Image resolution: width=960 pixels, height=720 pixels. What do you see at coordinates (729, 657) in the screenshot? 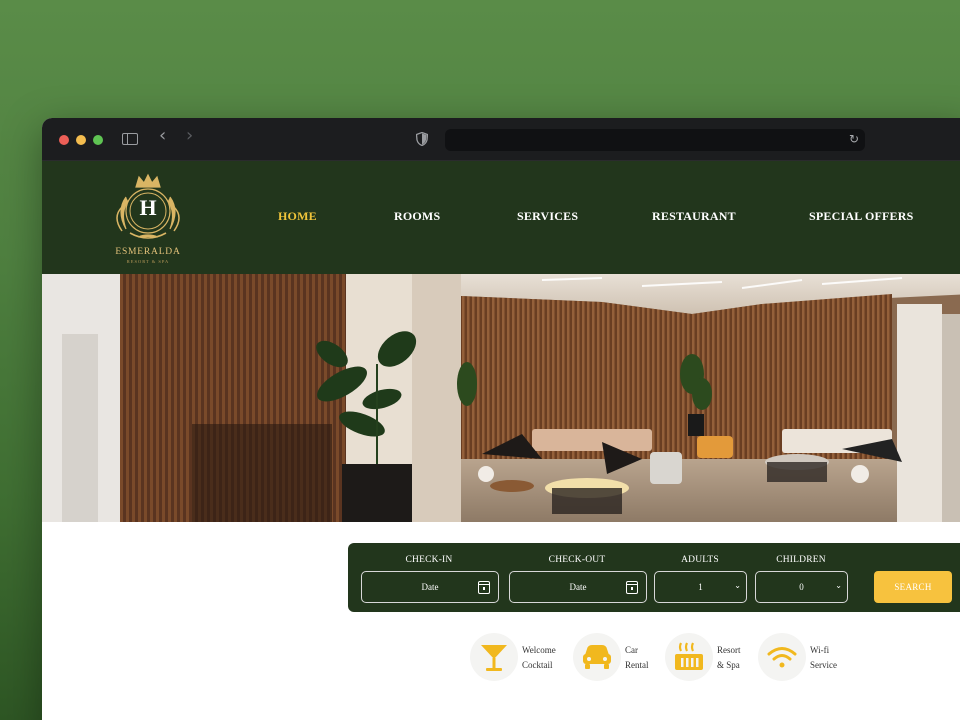
I see `amenity-label: Resort & Spa` at bounding box center [729, 657].